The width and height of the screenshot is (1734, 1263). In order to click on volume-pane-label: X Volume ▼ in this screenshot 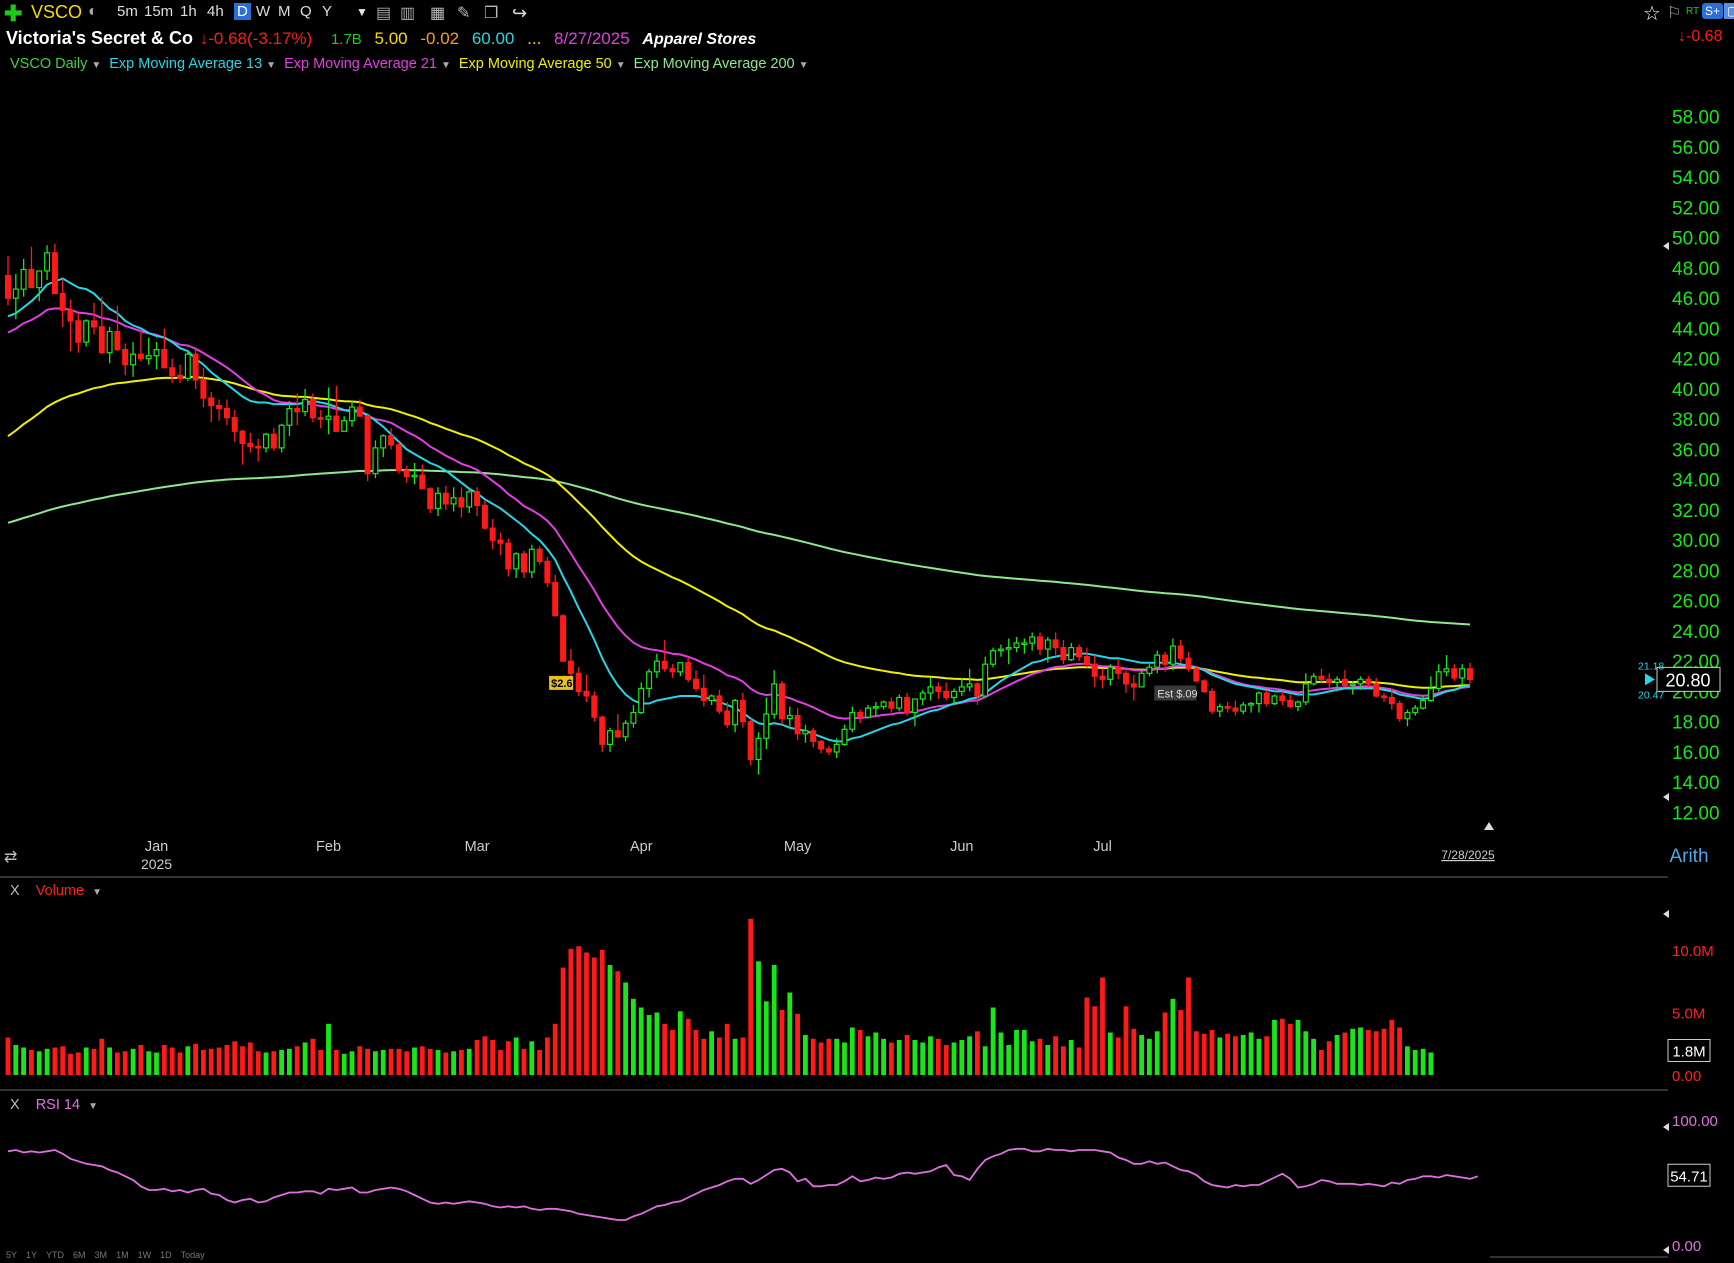, I will do `click(56, 891)`.